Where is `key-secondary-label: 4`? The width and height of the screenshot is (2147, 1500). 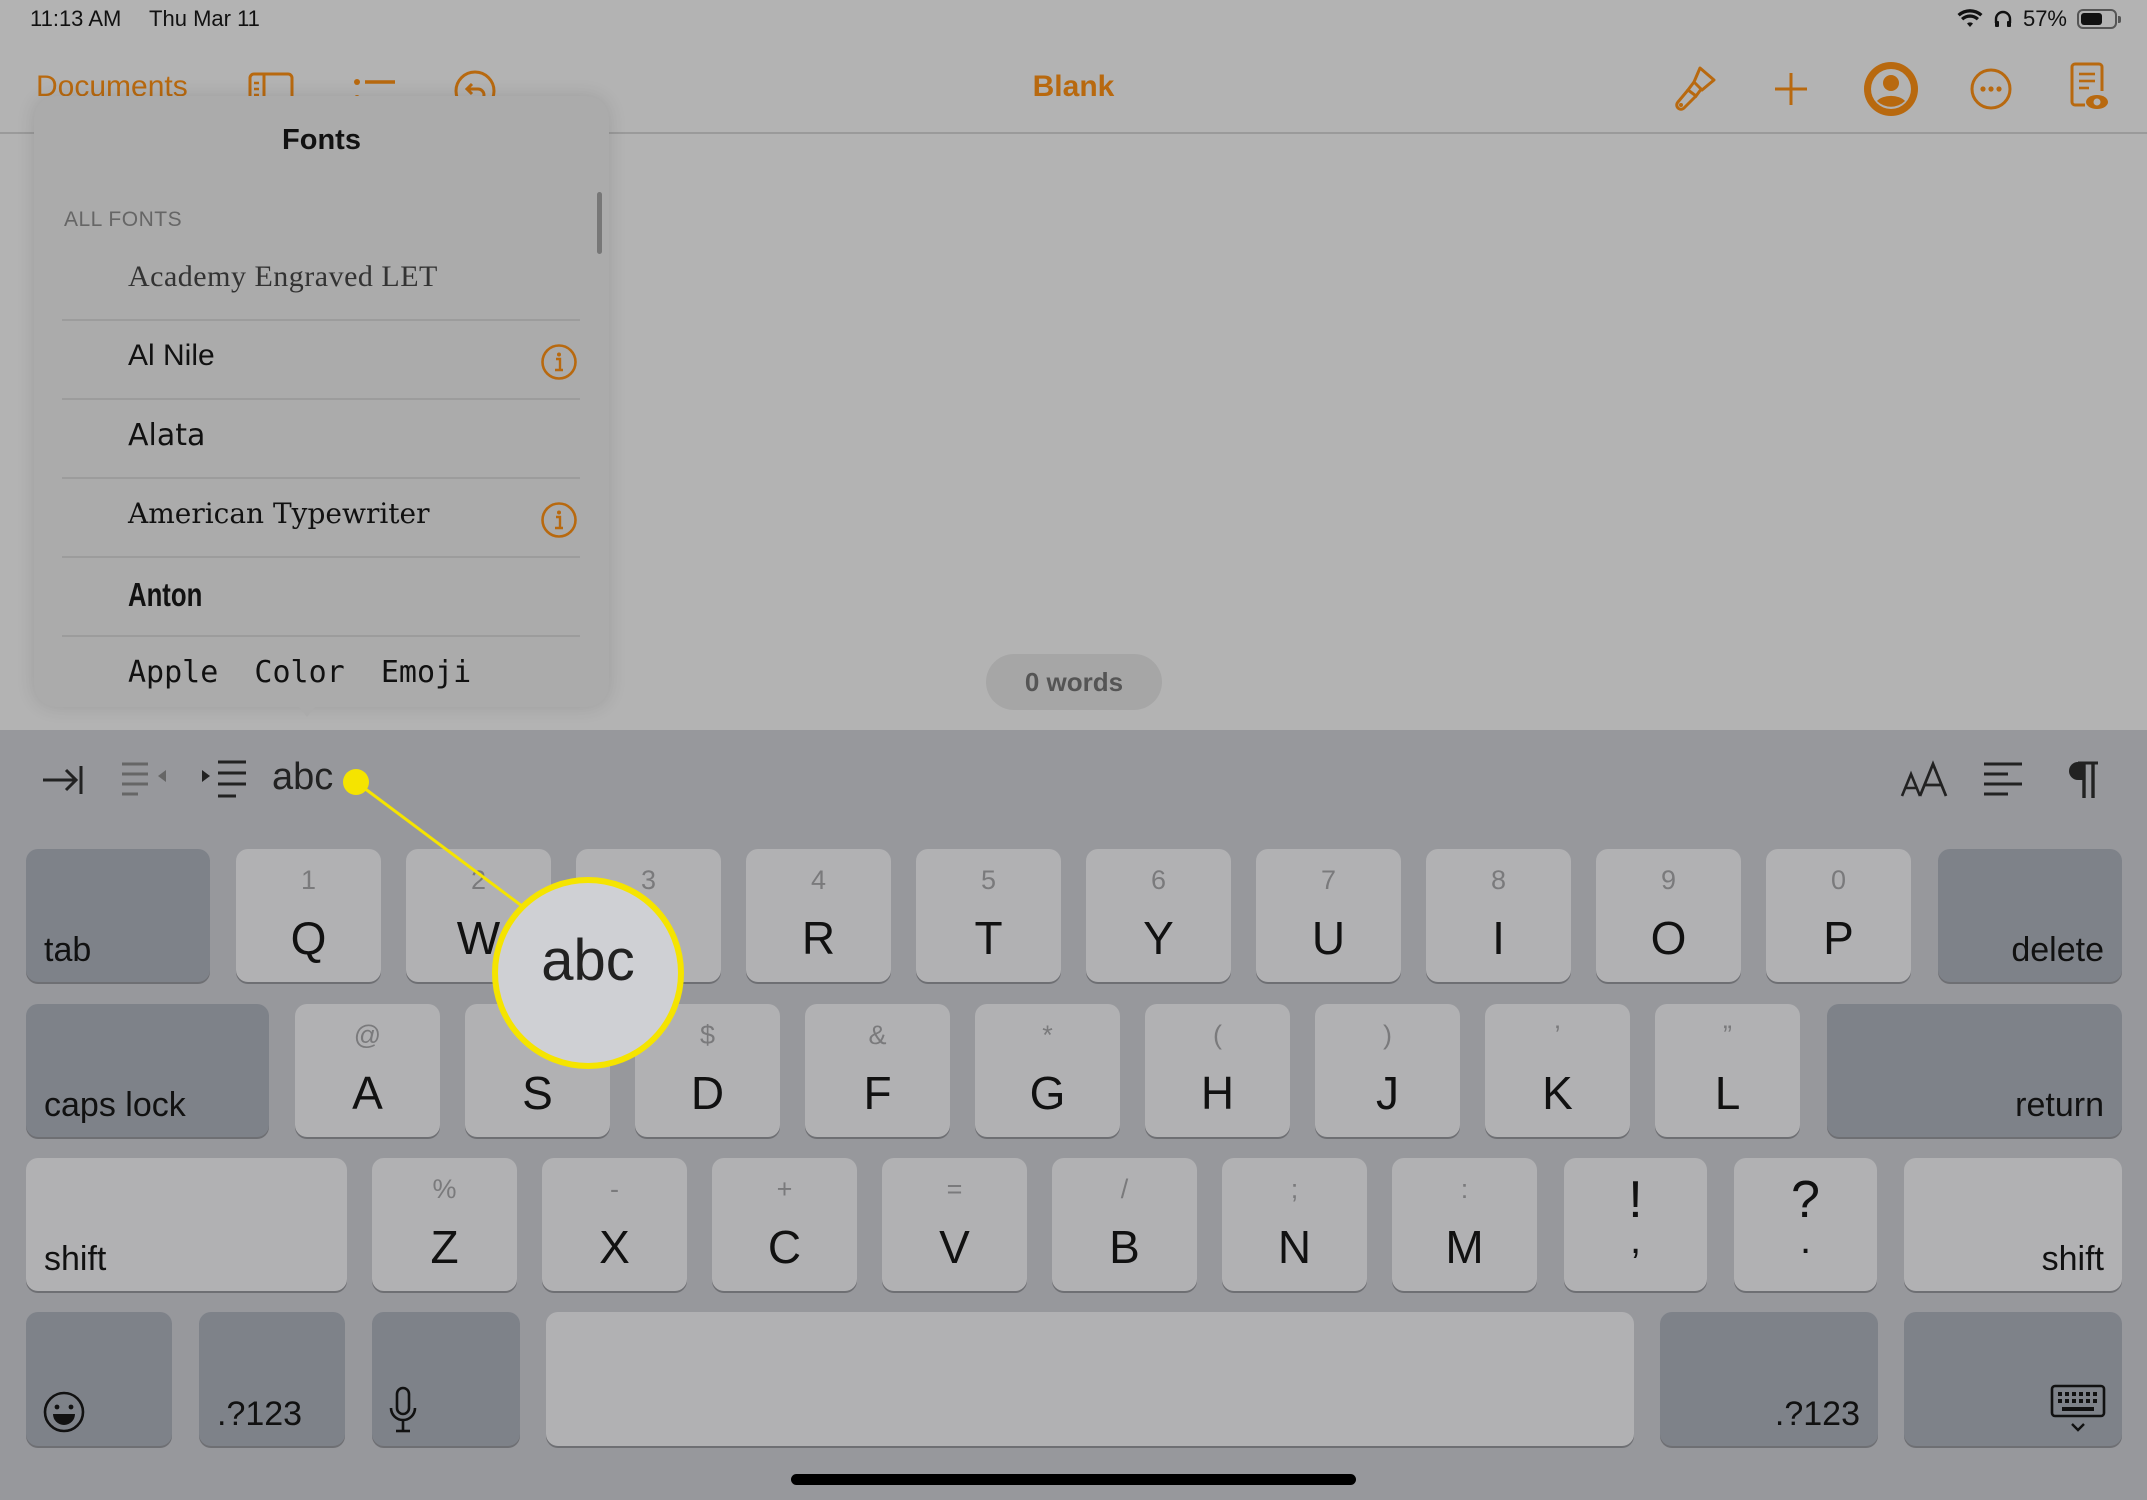 key-secondary-label: 4 is located at coordinates (818, 880).